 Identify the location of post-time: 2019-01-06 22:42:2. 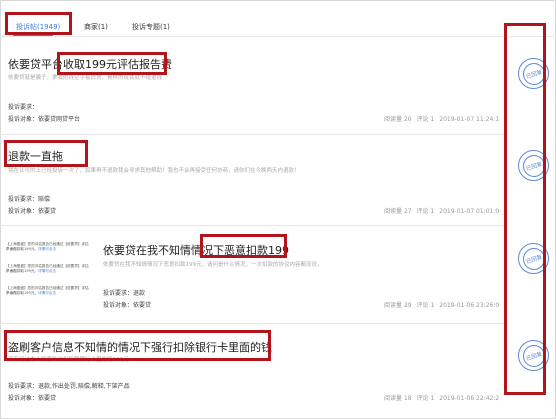
(469, 398).